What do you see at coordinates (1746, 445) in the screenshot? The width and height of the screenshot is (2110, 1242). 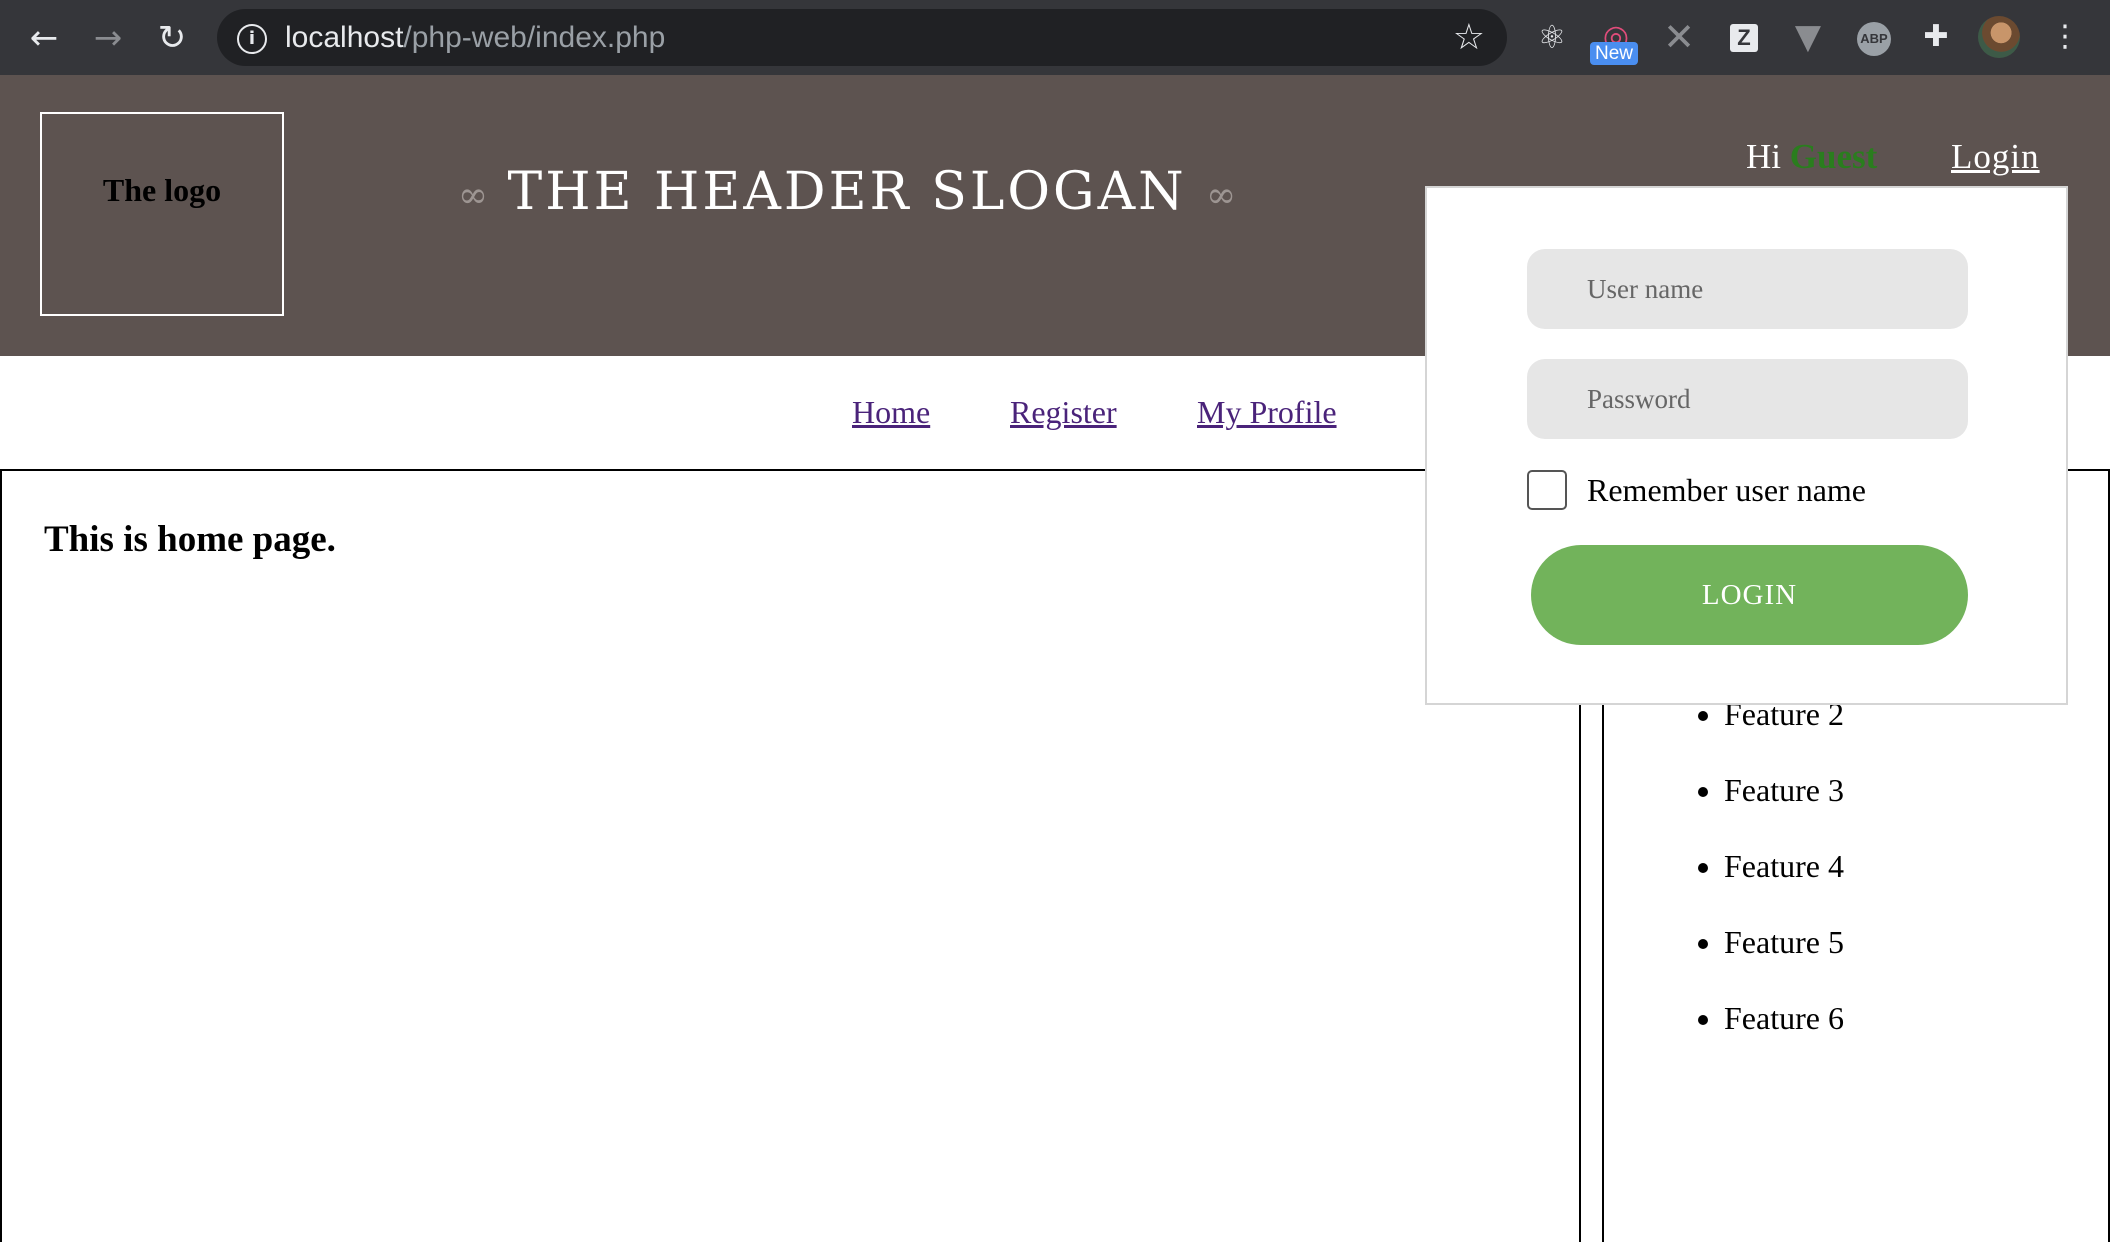 I see `login-dropdown: Remember user name LOGIN` at bounding box center [1746, 445].